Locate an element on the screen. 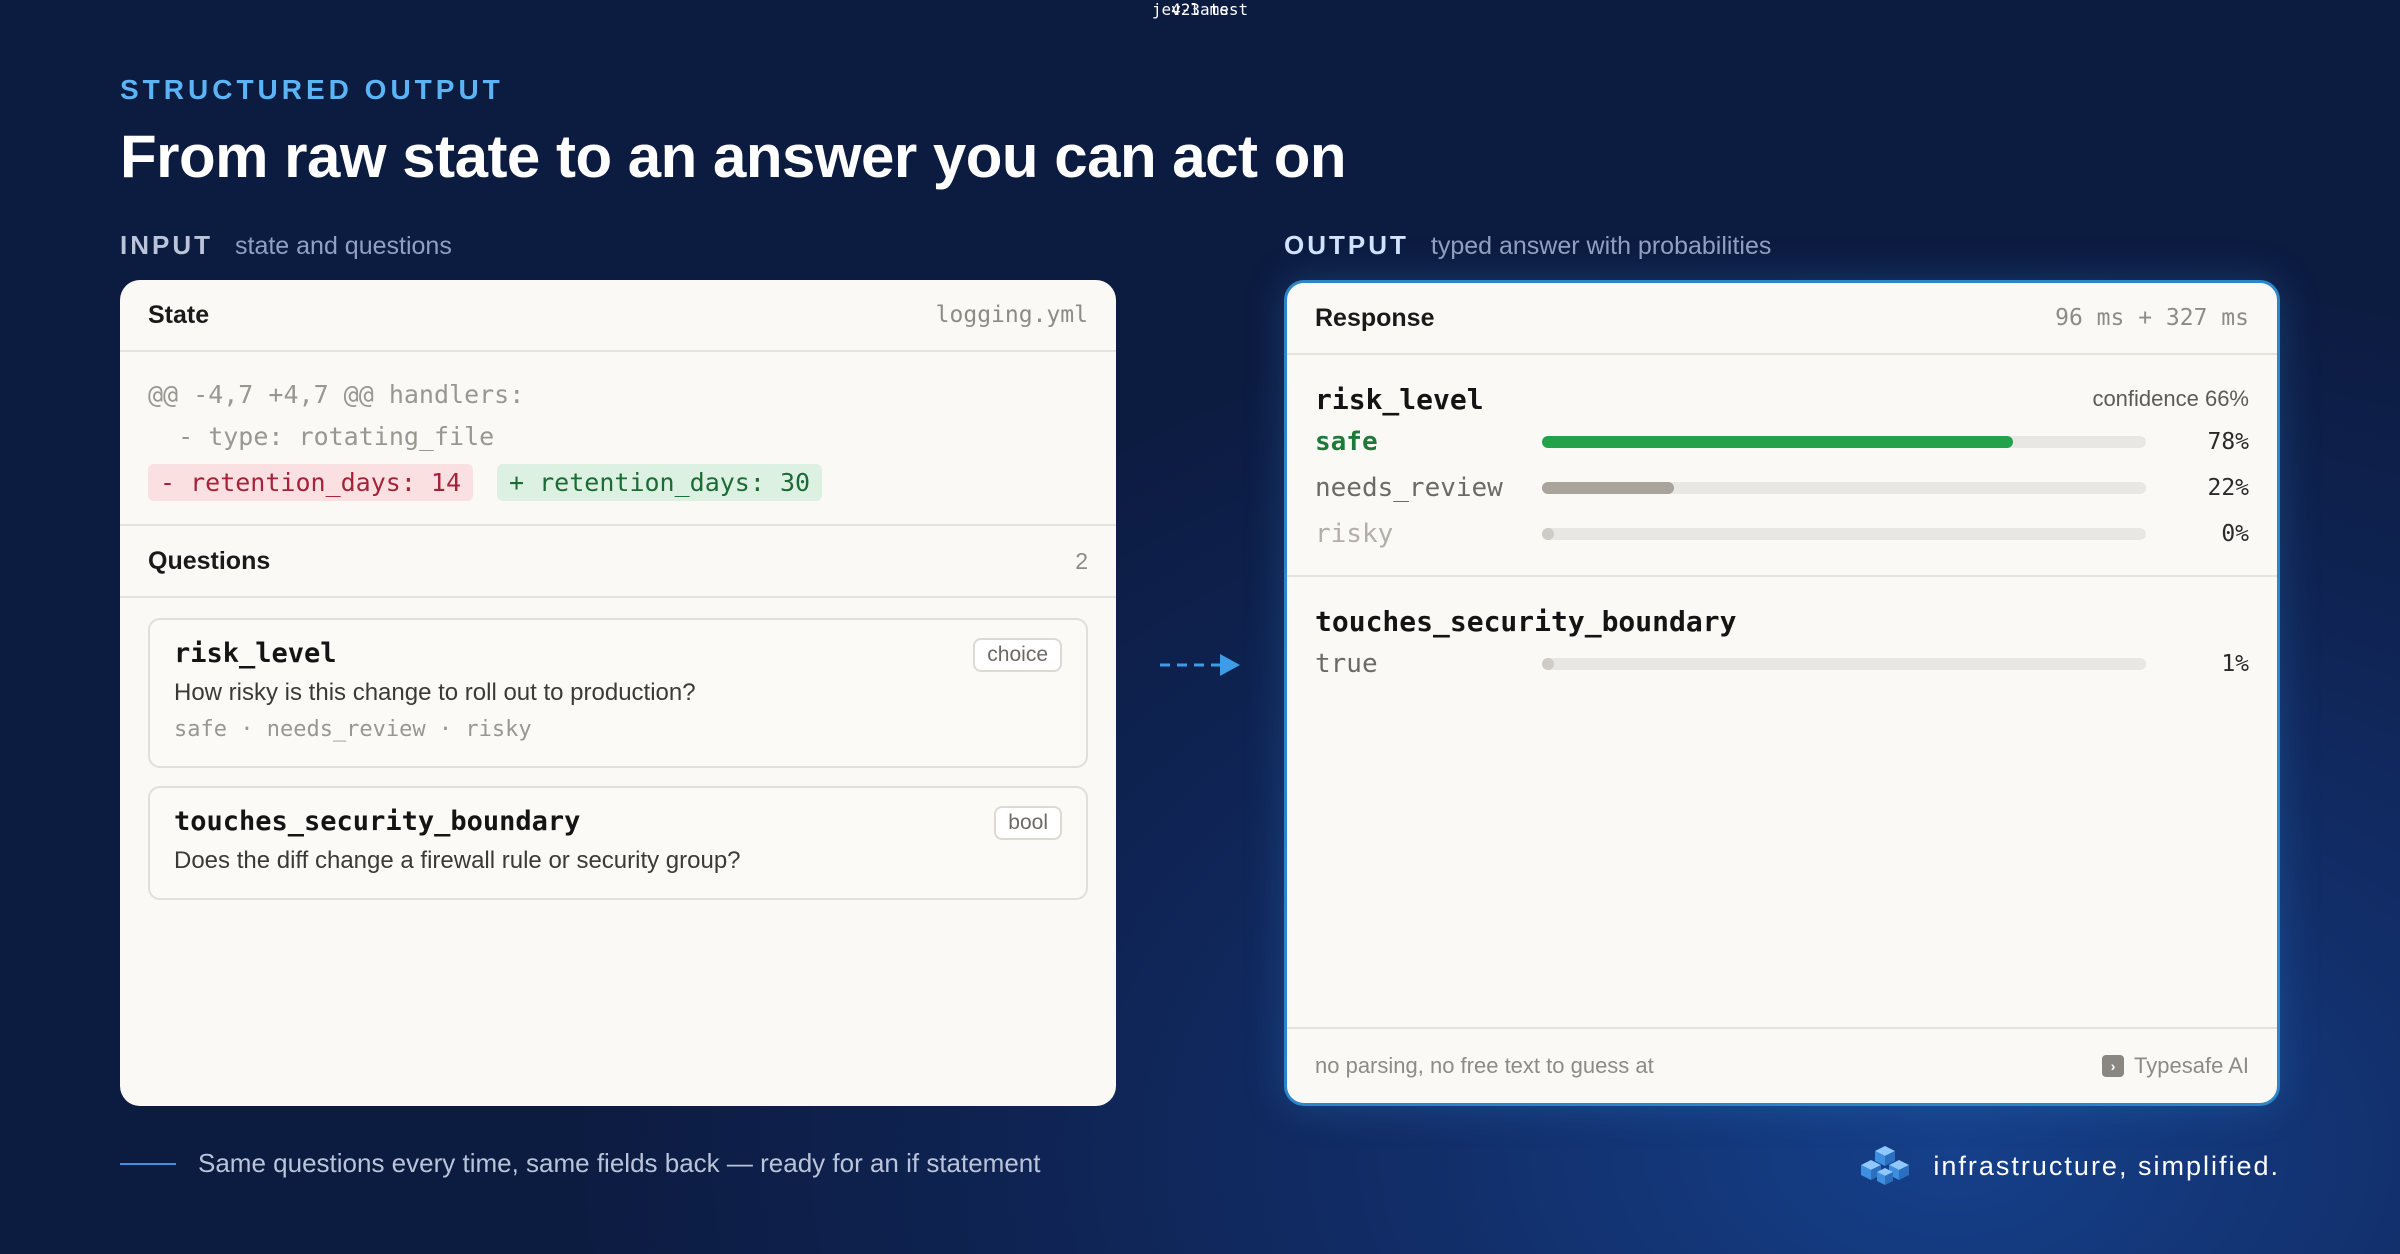 The height and width of the screenshot is (1254, 2400). cubes-logo-icon is located at coordinates (1885, 1165).